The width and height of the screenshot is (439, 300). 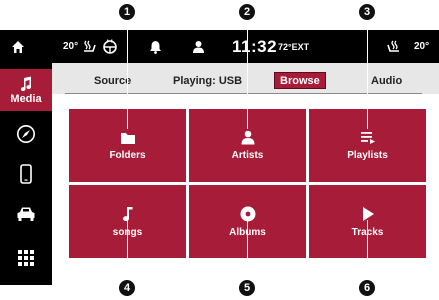 I want to click on tab-source: Source, so click(x=112, y=80).